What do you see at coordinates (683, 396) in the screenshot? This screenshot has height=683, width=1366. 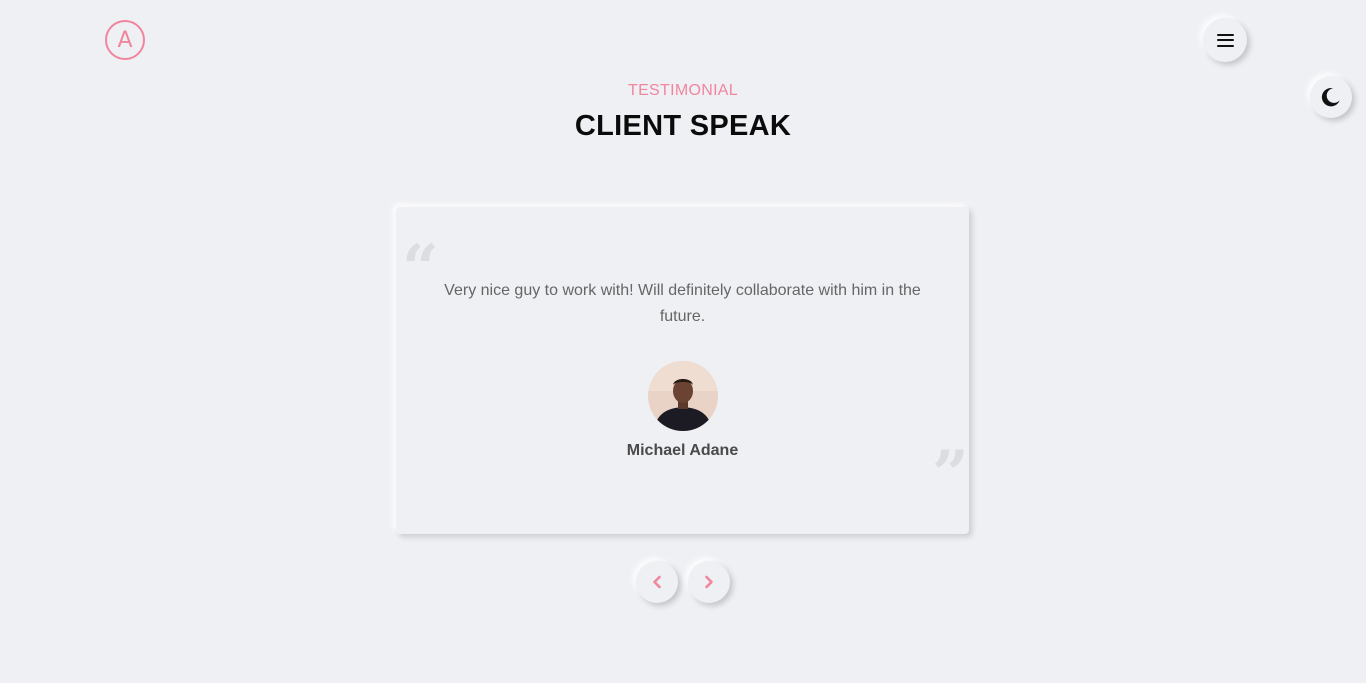 I see `avatar` at bounding box center [683, 396].